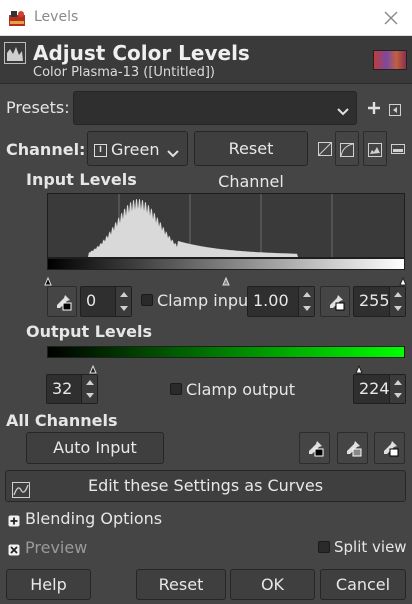 This screenshot has height=604, width=412. Describe the element at coordinates (176, 389) in the screenshot. I see `clamp-output-checkbox` at that location.